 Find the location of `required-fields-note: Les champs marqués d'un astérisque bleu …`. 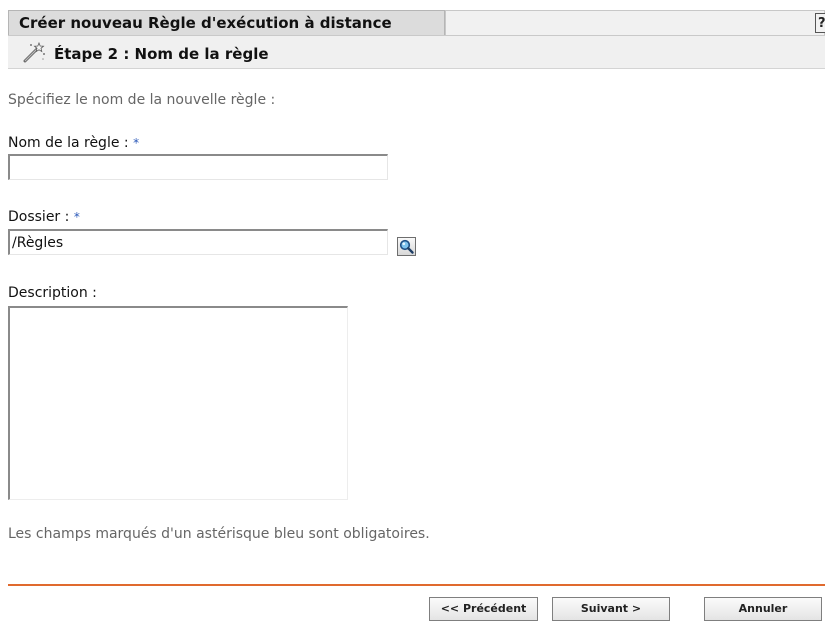

required-fields-note: Les champs marqués d'un astérisque bleu … is located at coordinates (219, 534).